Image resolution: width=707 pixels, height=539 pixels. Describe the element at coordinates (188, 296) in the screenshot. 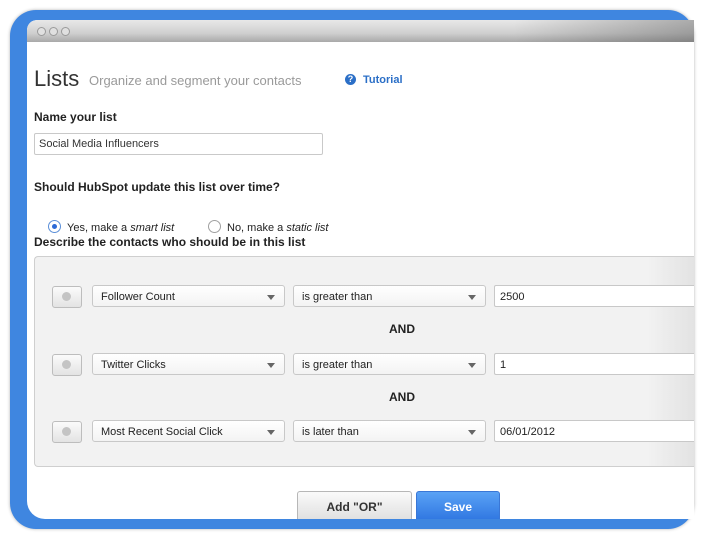

I see `property-select: Follower Count` at that location.